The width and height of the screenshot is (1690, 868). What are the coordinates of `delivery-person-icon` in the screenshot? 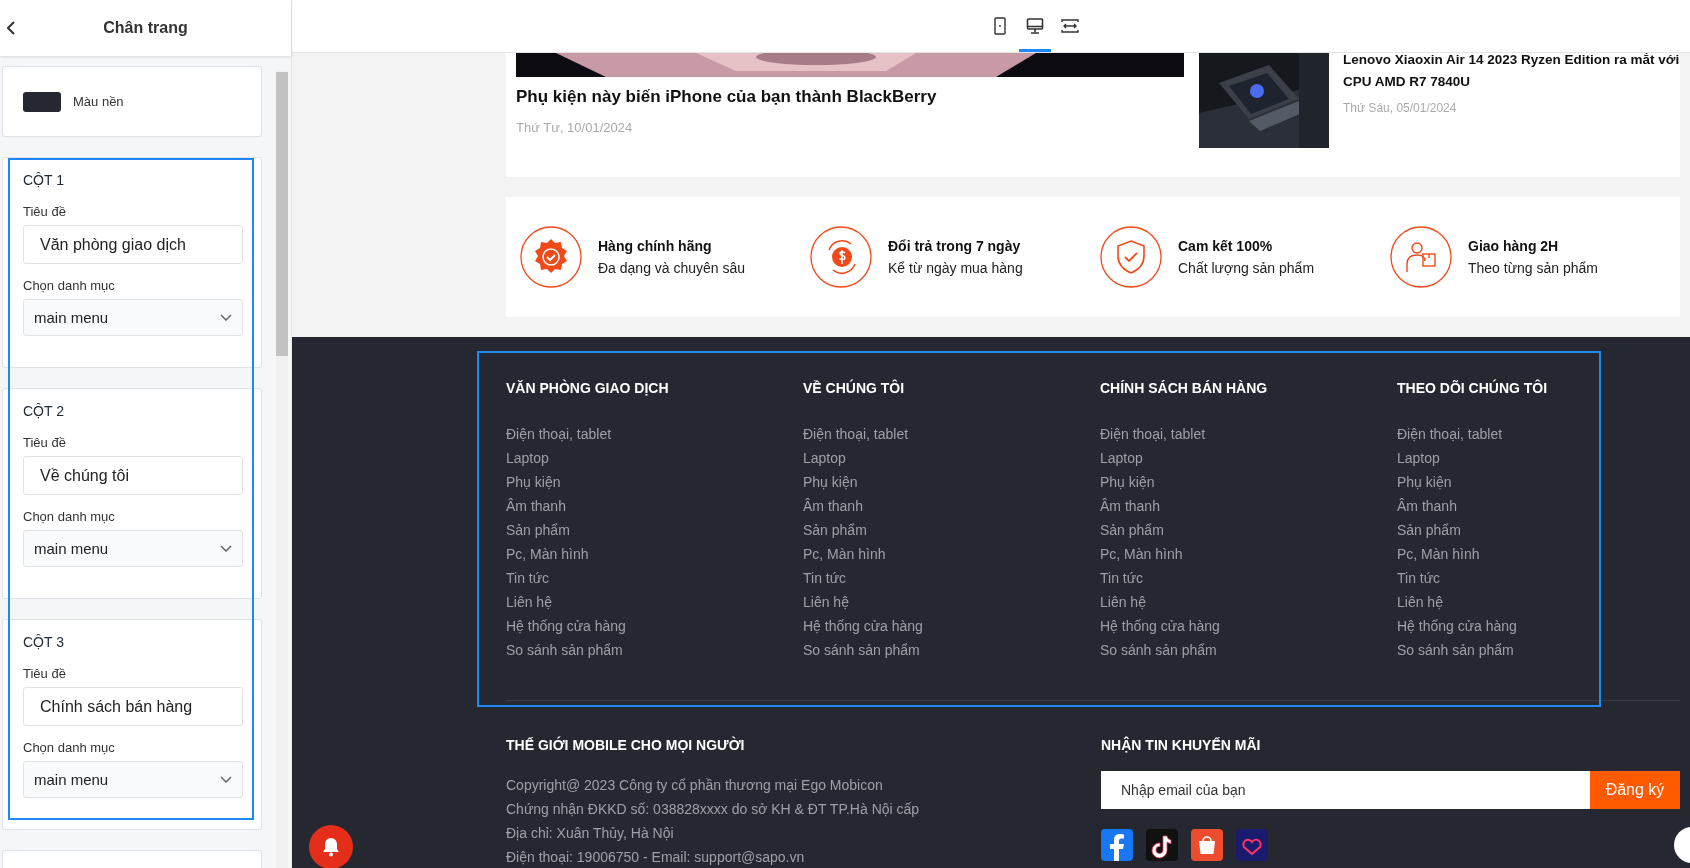 It's located at (1421, 257).